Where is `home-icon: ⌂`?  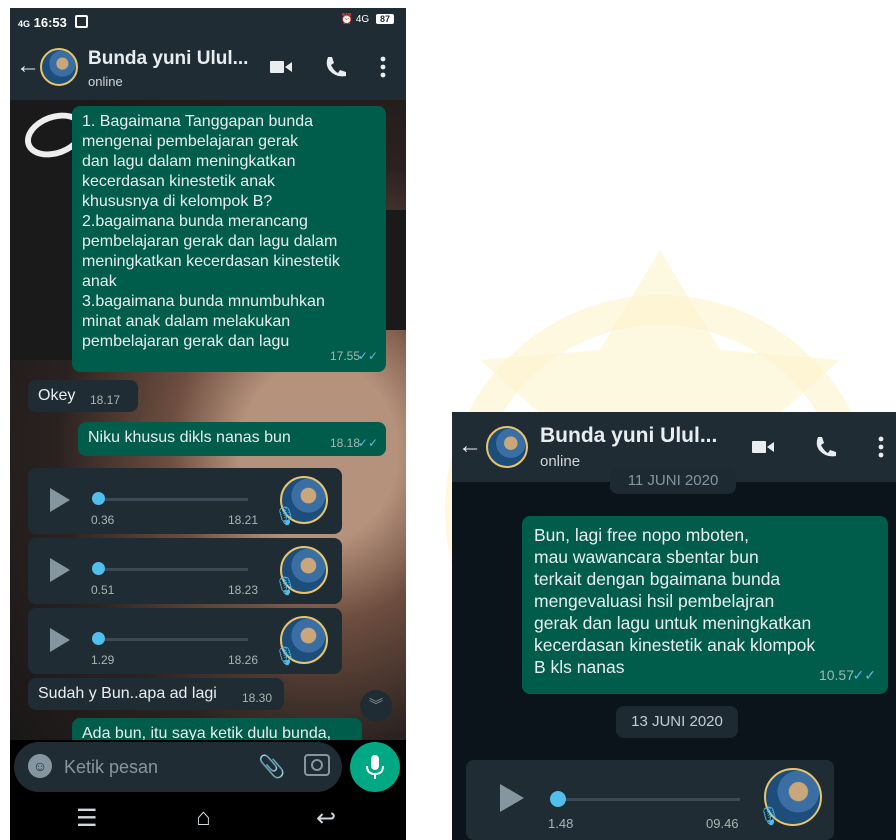 home-icon: ⌂ is located at coordinates (203, 818).